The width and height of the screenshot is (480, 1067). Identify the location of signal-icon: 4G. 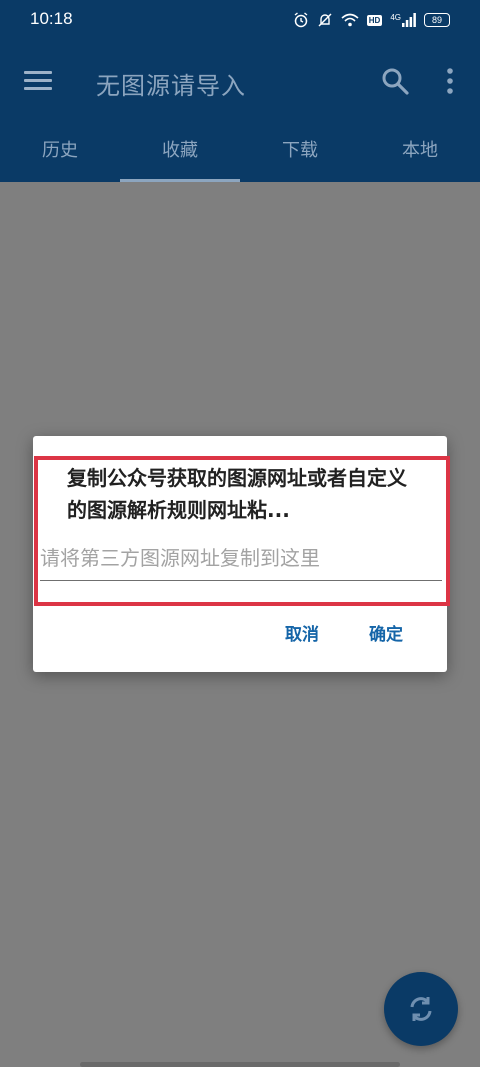
(403, 20).